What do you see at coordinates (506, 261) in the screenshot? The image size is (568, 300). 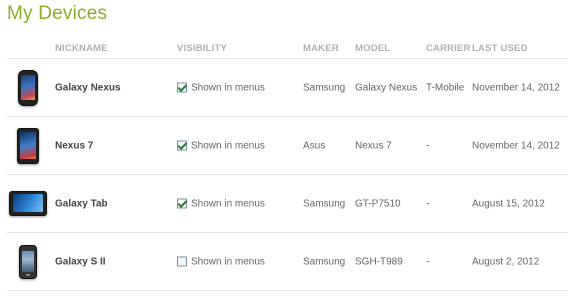 I see `device-last-used: August 2, 2012` at bounding box center [506, 261].